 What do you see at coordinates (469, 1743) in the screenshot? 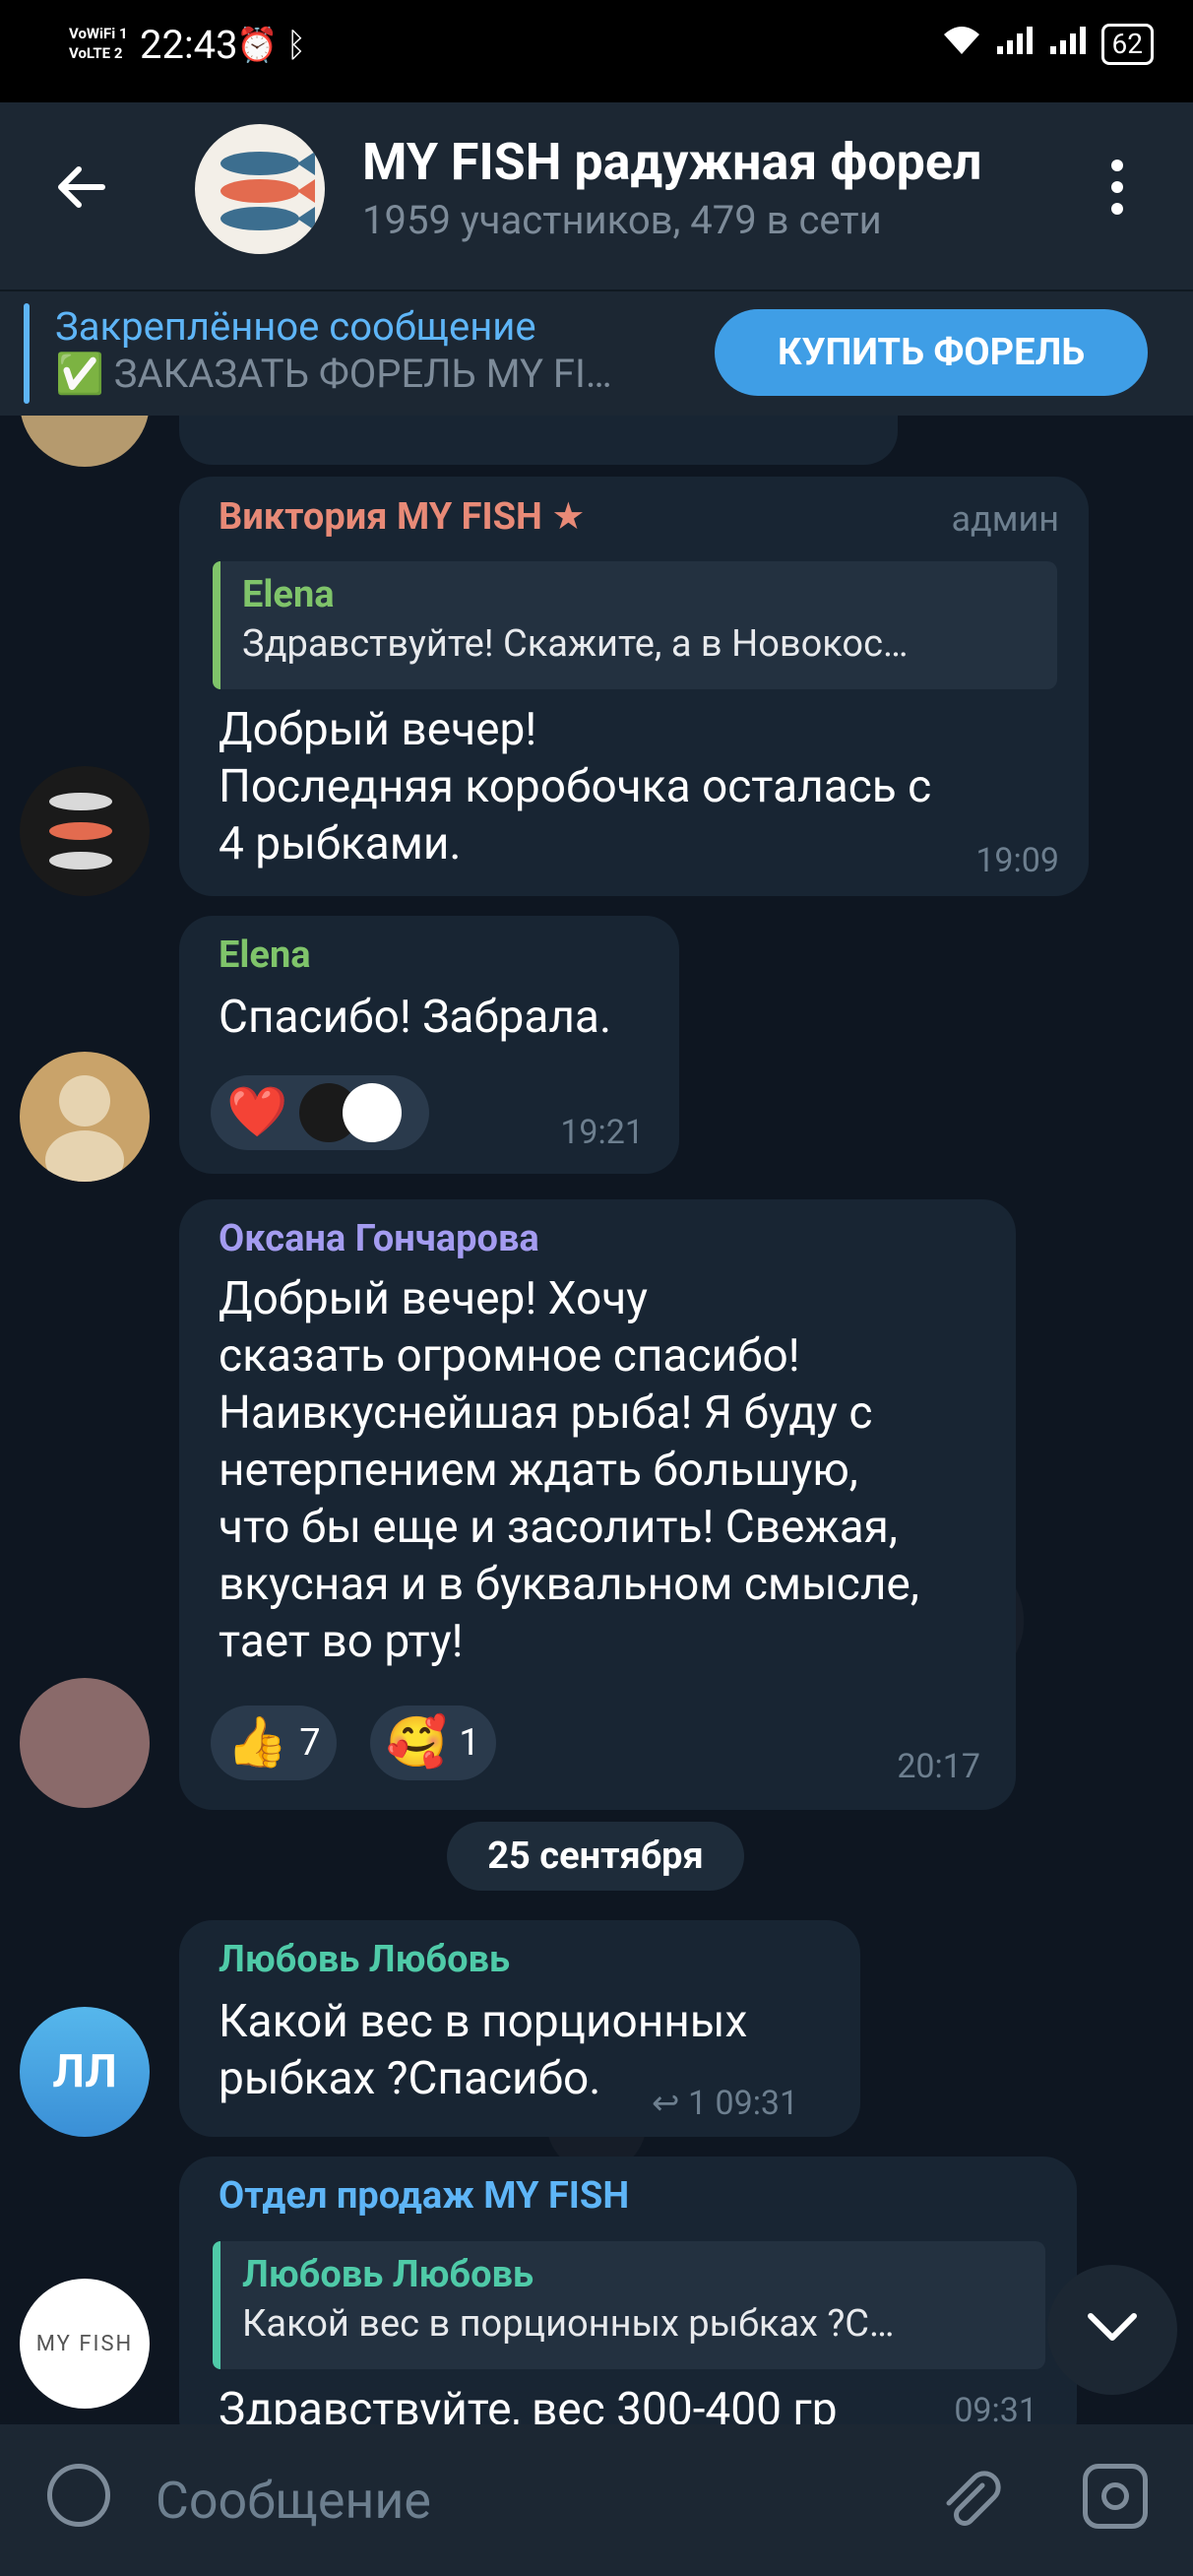
I see `reaction-count: 1` at bounding box center [469, 1743].